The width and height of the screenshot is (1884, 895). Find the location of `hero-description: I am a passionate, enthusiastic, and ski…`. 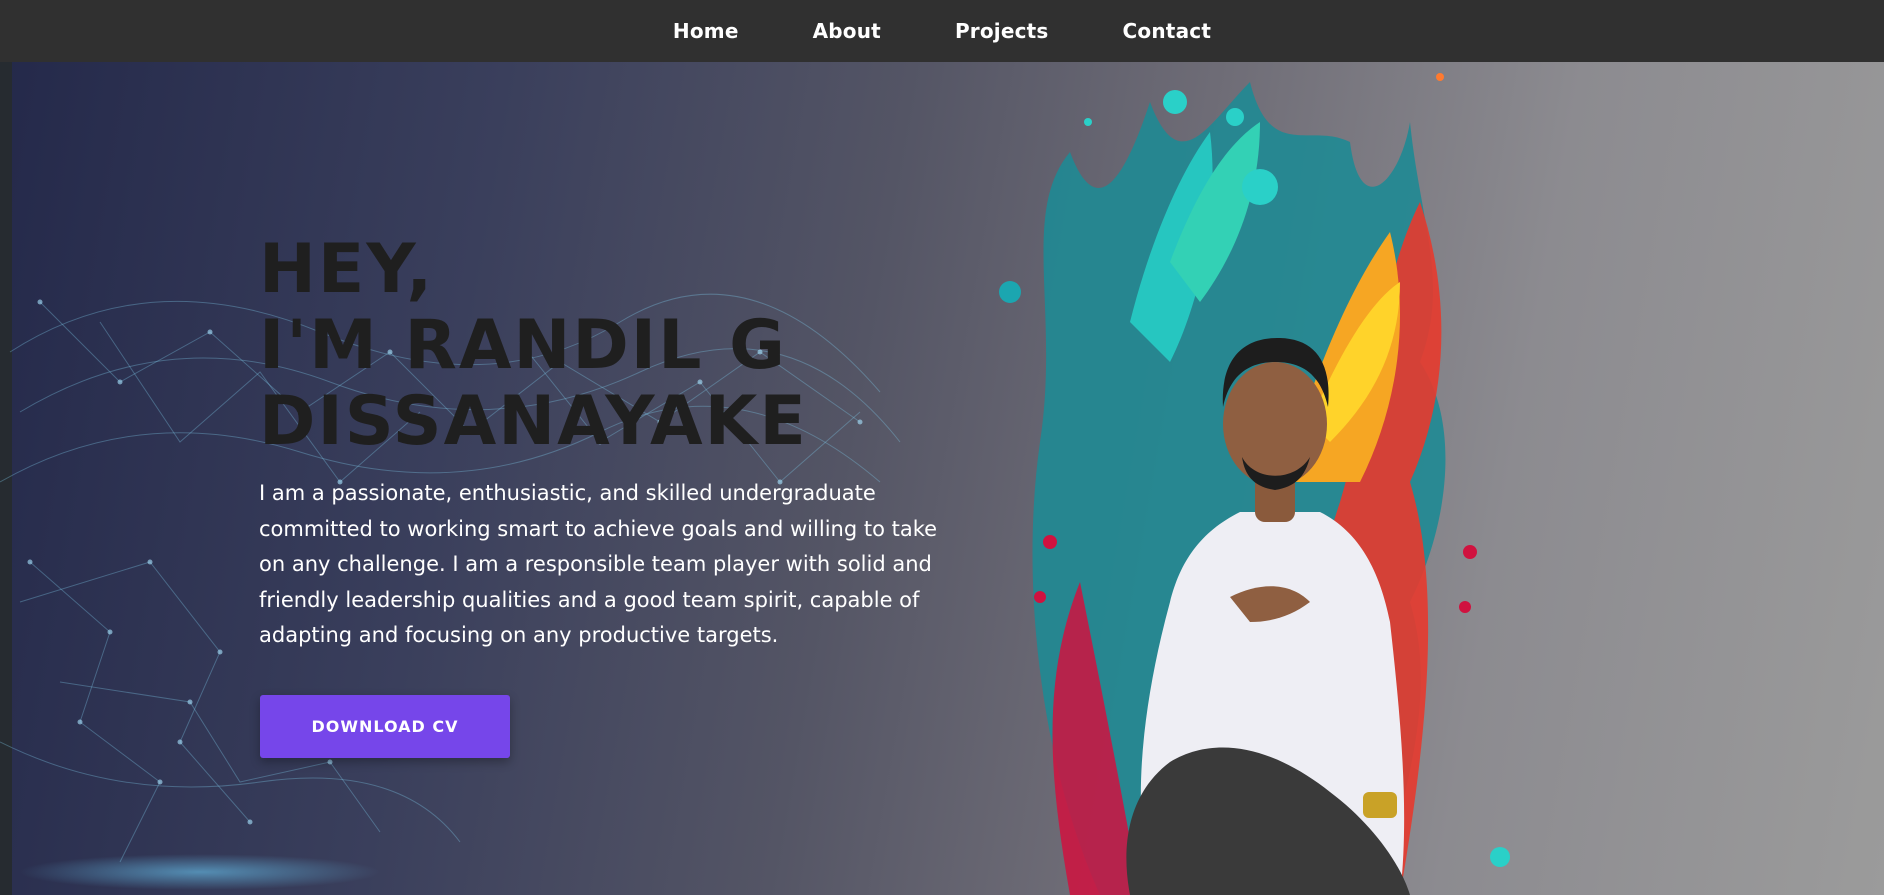

hero-description: I am a passionate, enthusiastic, and ski… is located at coordinates (598, 564).